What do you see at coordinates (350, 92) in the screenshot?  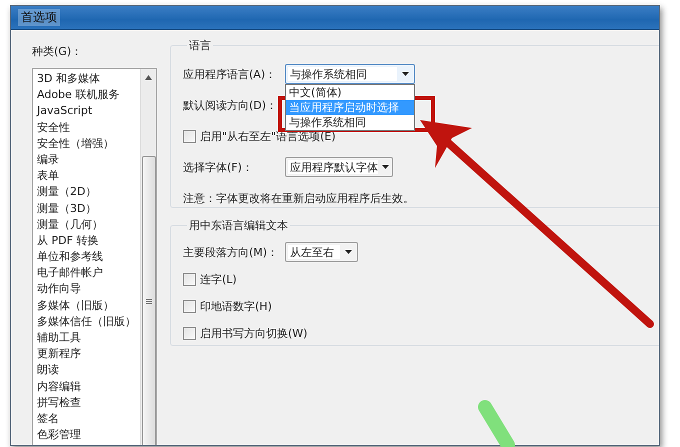 I see `dropdown-option: 中文(简体)` at bounding box center [350, 92].